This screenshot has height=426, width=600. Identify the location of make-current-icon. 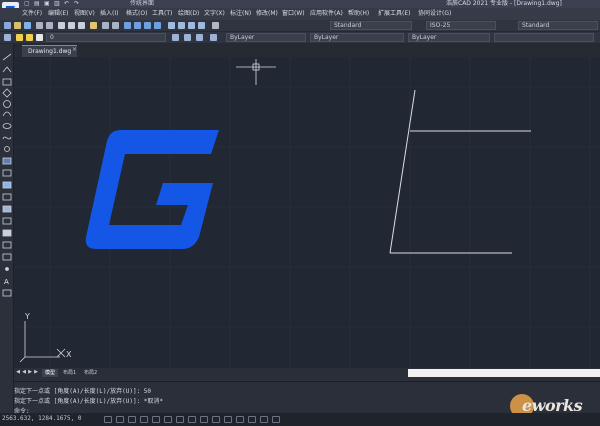
(175, 37).